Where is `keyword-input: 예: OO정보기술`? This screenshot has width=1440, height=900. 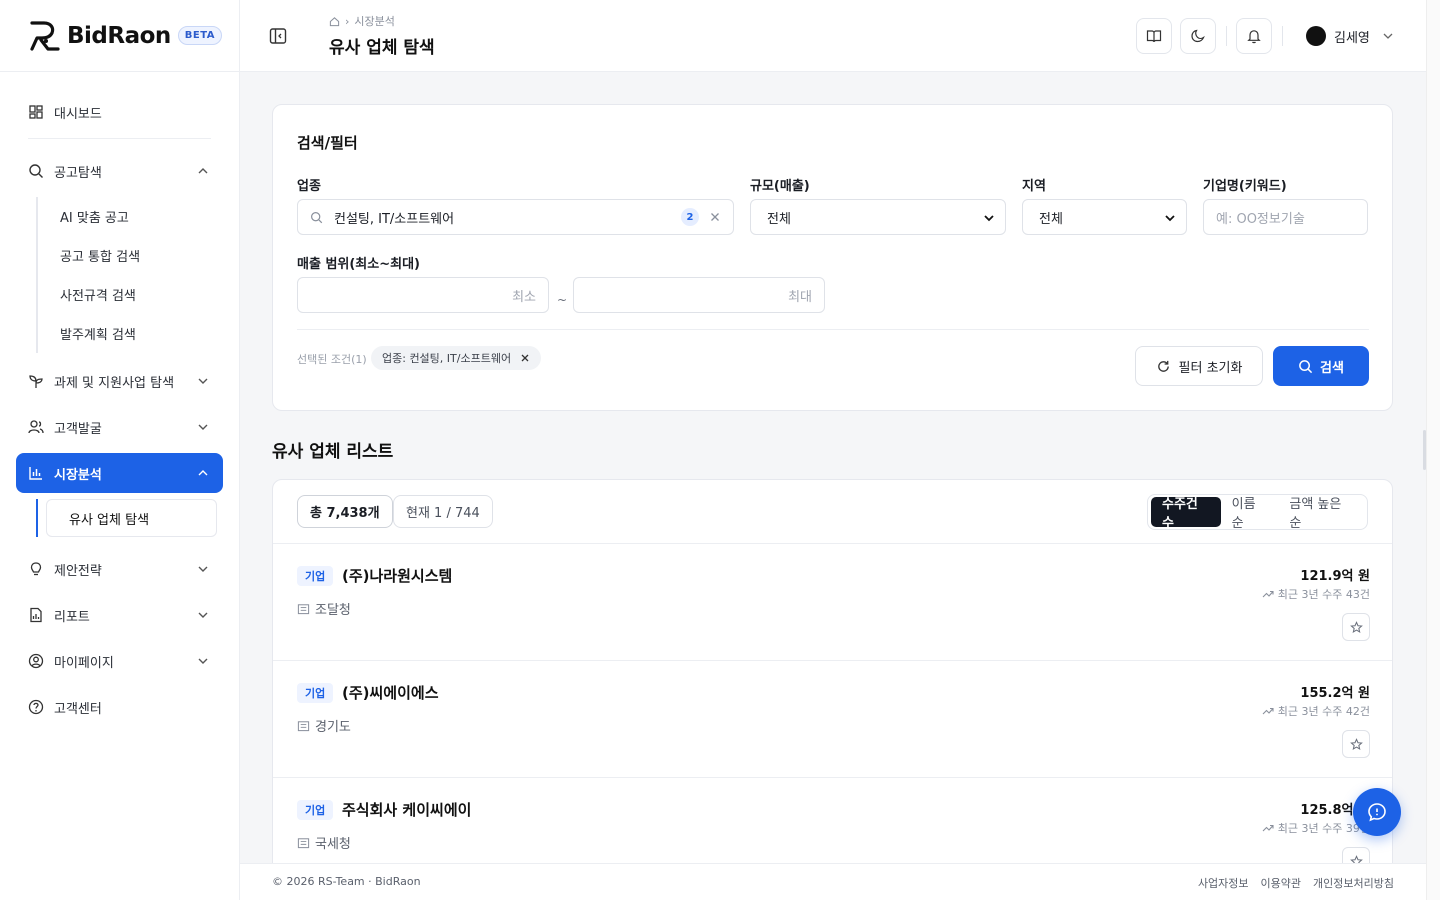
keyword-input: 예: OO정보기술 is located at coordinates (1285, 217).